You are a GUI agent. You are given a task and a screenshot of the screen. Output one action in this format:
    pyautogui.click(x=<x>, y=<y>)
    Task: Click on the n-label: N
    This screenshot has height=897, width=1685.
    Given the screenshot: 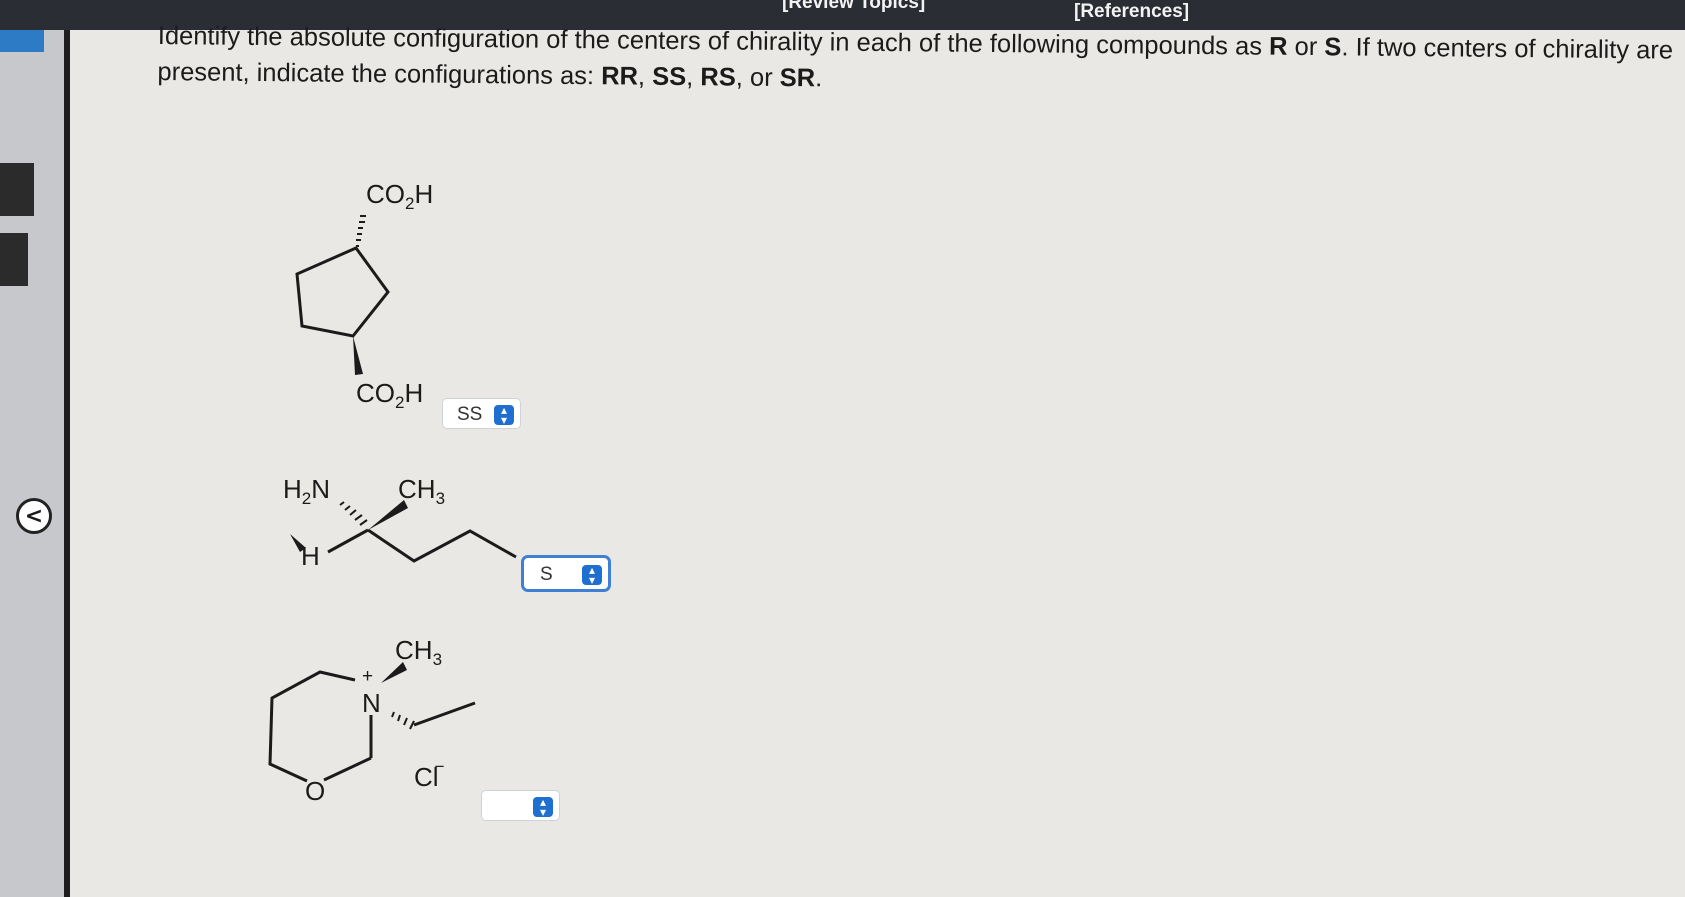 What is the action you would take?
    pyautogui.click(x=371, y=703)
    